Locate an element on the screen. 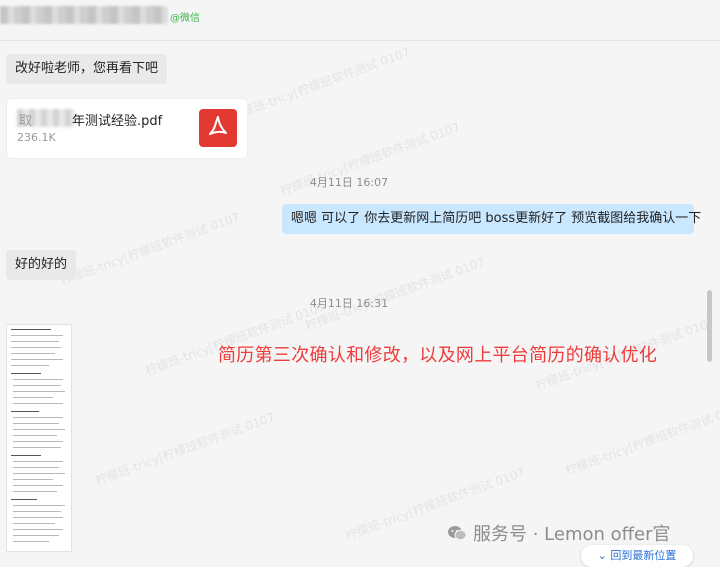  file-name-visible: 年测试经验.pdf is located at coordinates (117, 121).